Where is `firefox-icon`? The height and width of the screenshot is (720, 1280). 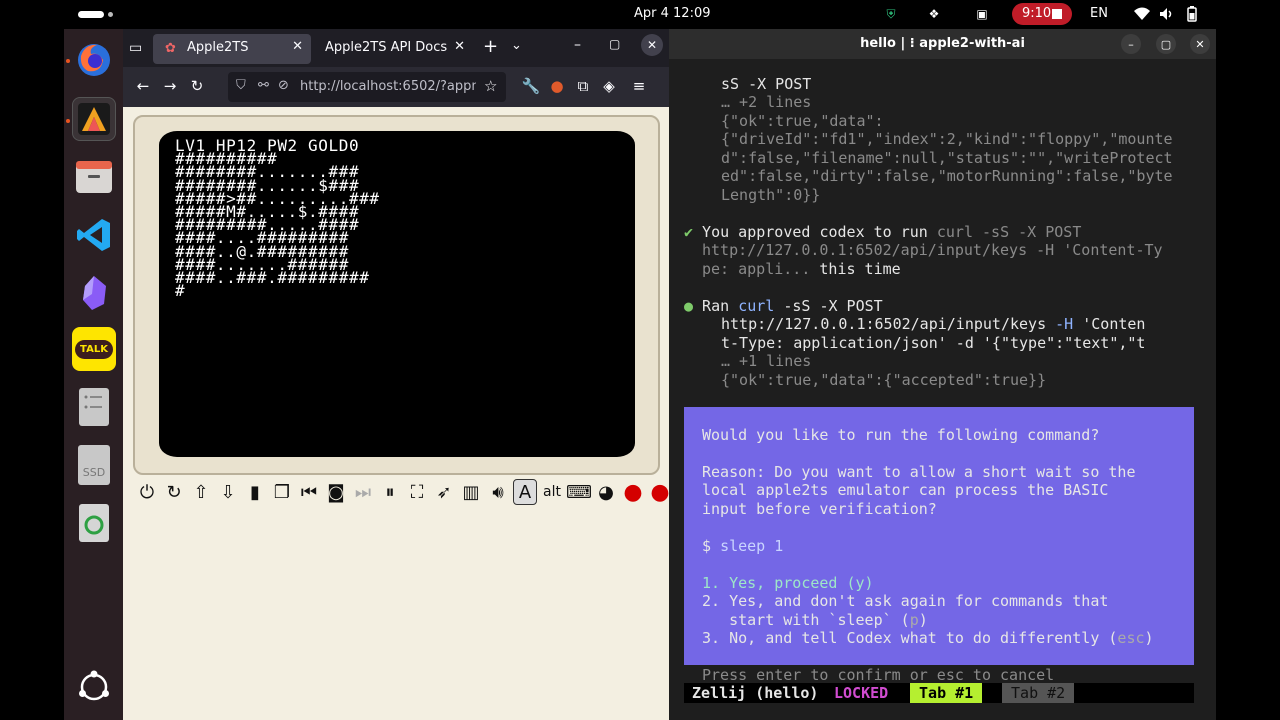
firefox-icon is located at coordinates (94, 59).